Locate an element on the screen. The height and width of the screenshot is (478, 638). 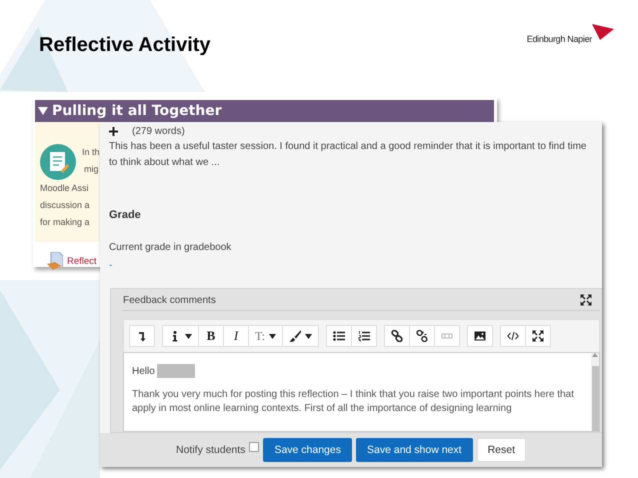
code-icon is located at coordinates (513, 336).